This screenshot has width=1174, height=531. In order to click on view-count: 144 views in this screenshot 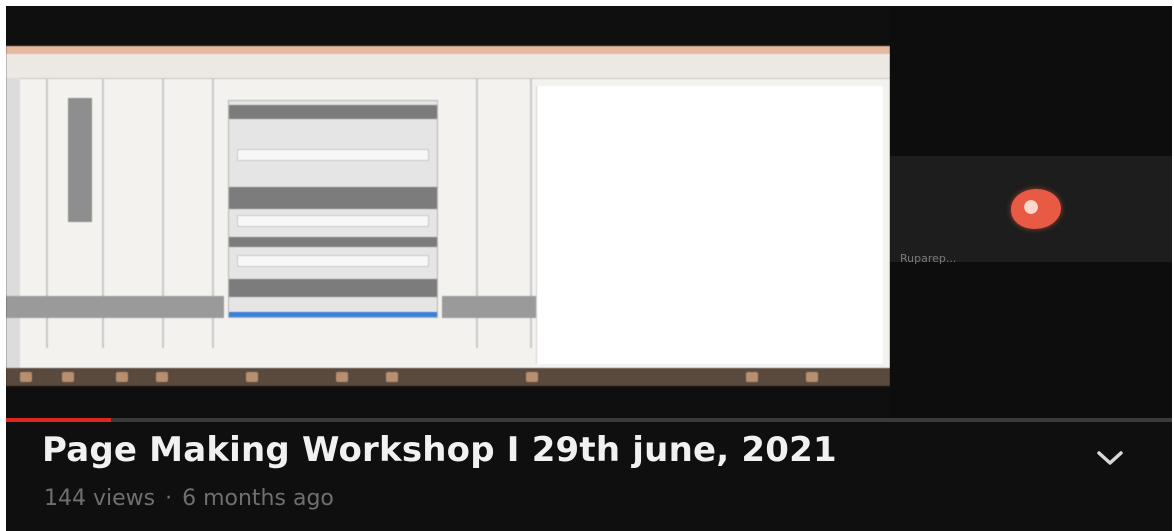, I will do `click(100, 498)`.